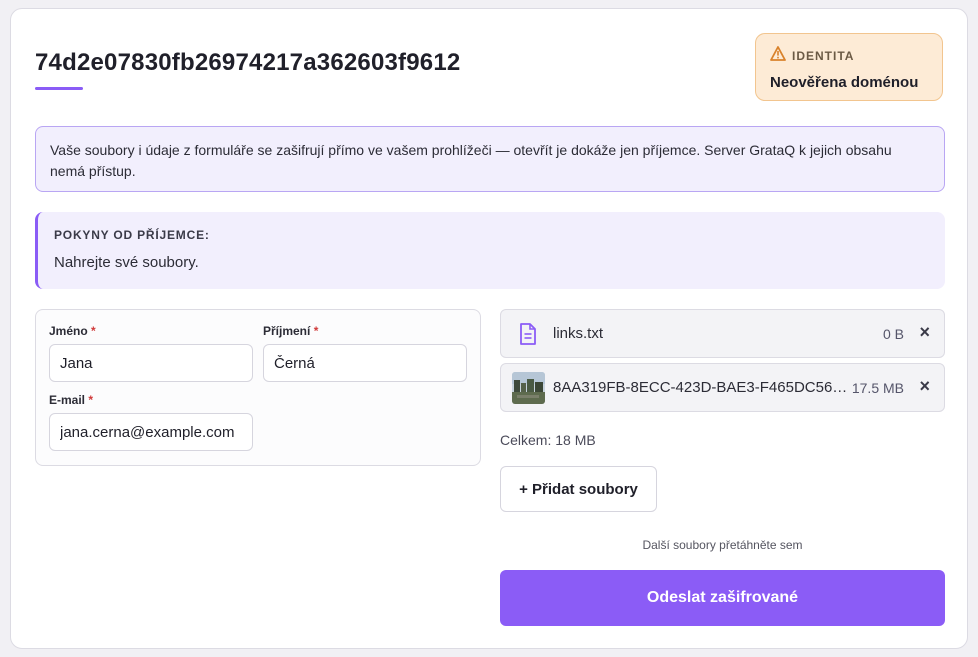  I want to click on file-size: 0 B, so click(893, 334).